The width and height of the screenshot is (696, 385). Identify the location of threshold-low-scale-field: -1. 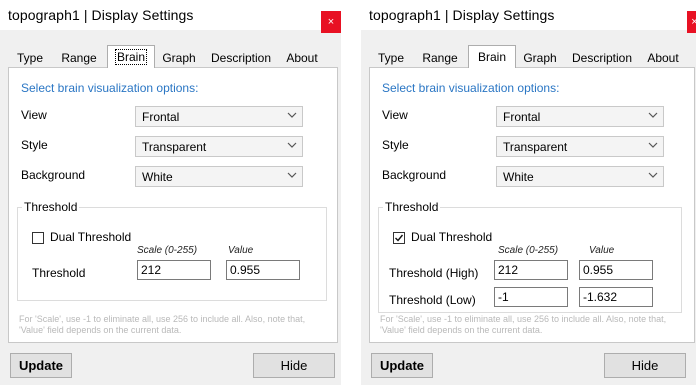
(531, 297).